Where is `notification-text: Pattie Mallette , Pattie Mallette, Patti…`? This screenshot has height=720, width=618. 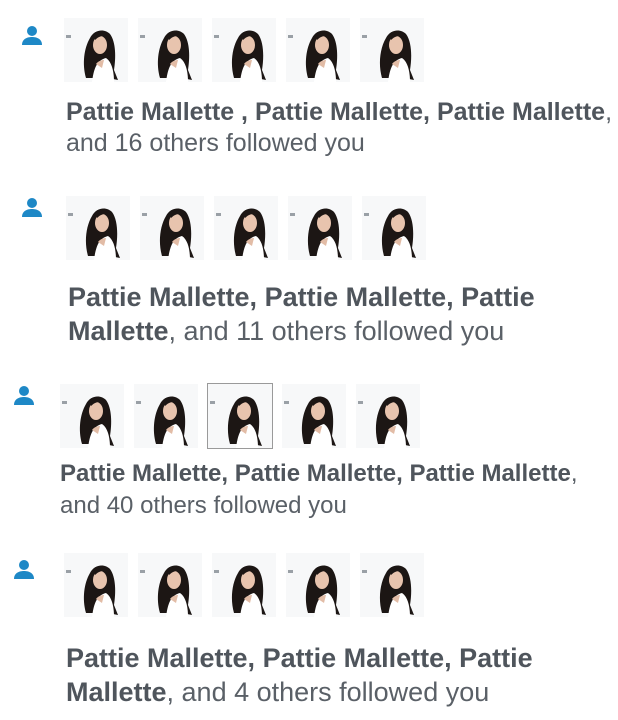
notification-text: Pattie Mallette , Pattie Mallette, Patti… is located at coordinates (339, 127).